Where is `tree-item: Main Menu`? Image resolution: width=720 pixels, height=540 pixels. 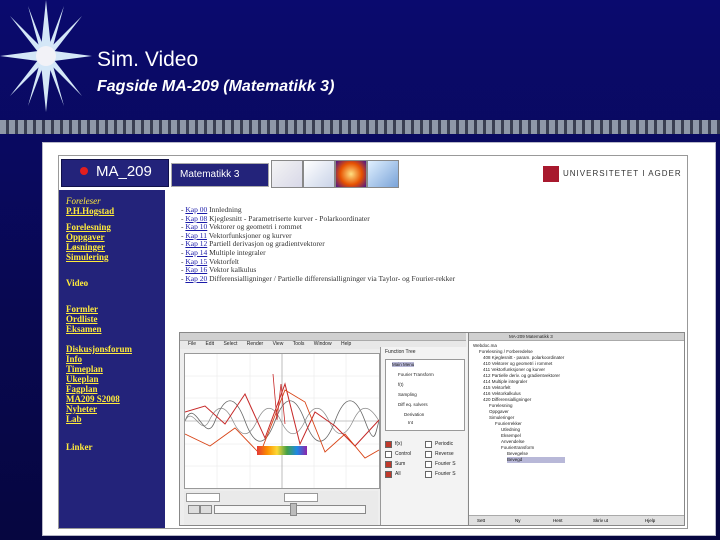
tree-item: Main Menu is located at coordinates (403, 364).